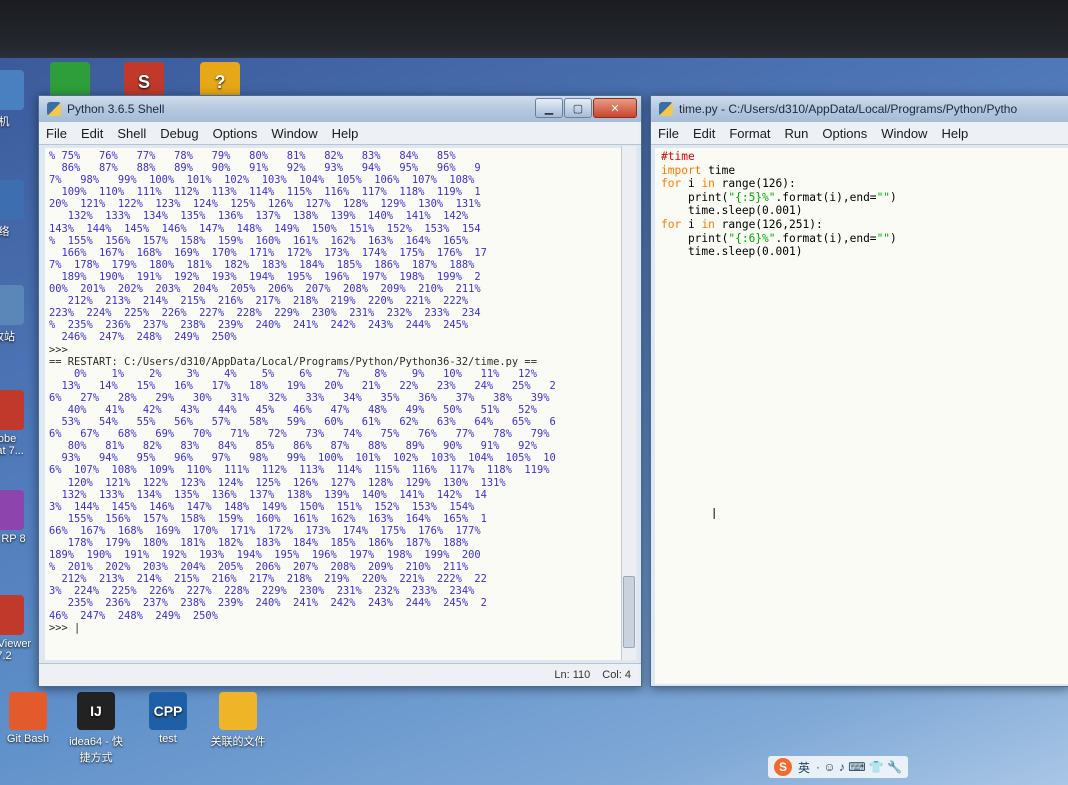 The image size is (1068, 785). I want to click on code-token: range(126):, so click(755, 184).